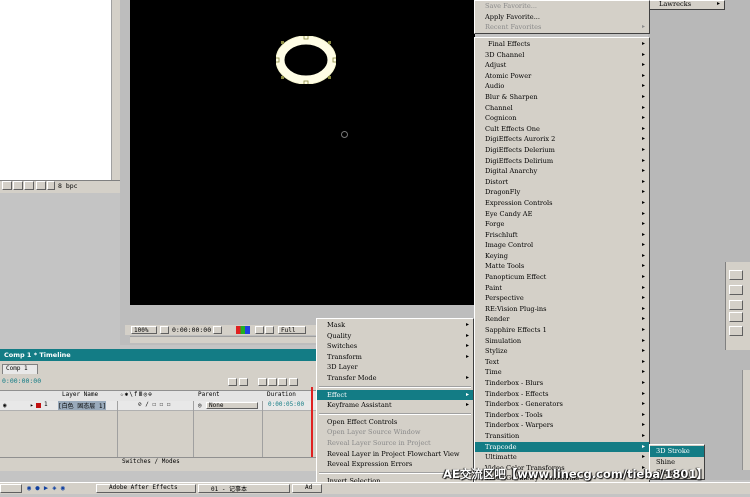  What do you see at coordinates (18, 185) in the screenshot?
I see `project-folder-icon` at bounding box center [18, 185].